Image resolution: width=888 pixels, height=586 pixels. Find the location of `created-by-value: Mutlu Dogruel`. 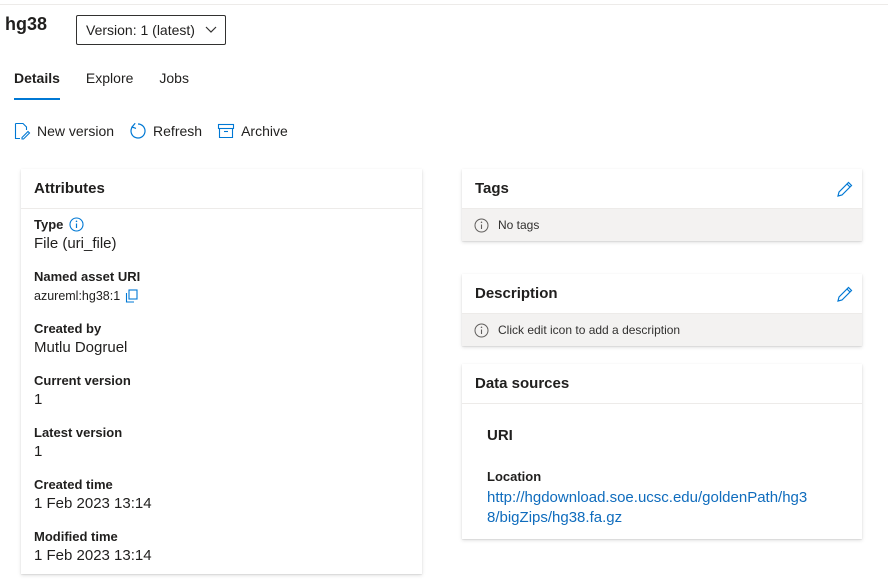

created-by-value: Mutlu Dogruel is located at coordinates (81, 347).